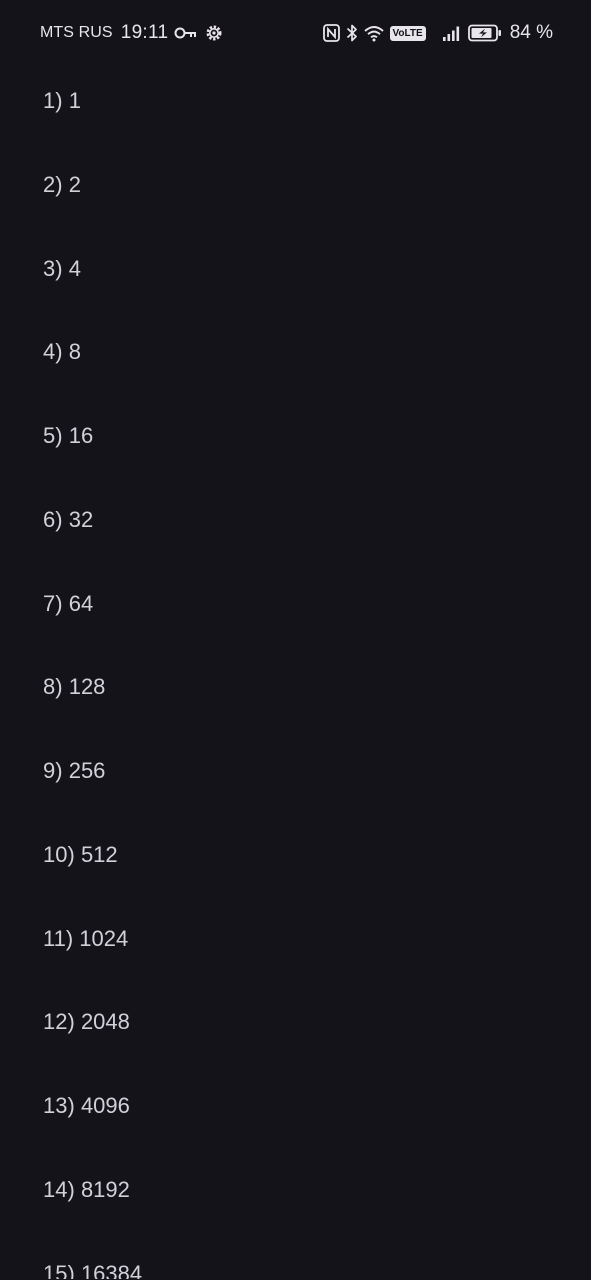  Describe the element at coordinates (437, 33) in the screenshot. I see `status-right: VoLTE 84 %` at that location.